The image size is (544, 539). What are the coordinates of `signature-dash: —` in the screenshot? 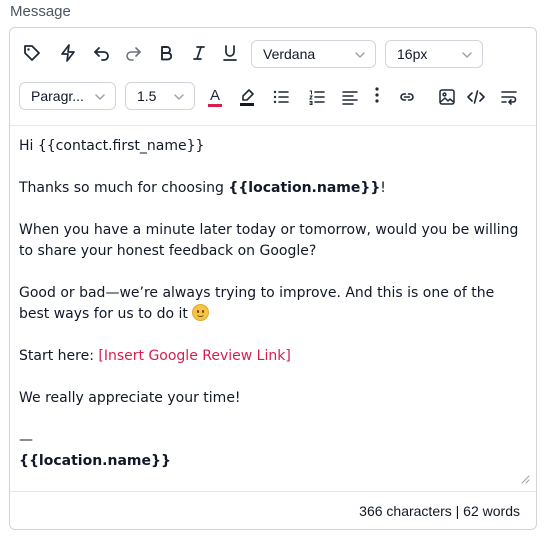 It's located at (26, 440).